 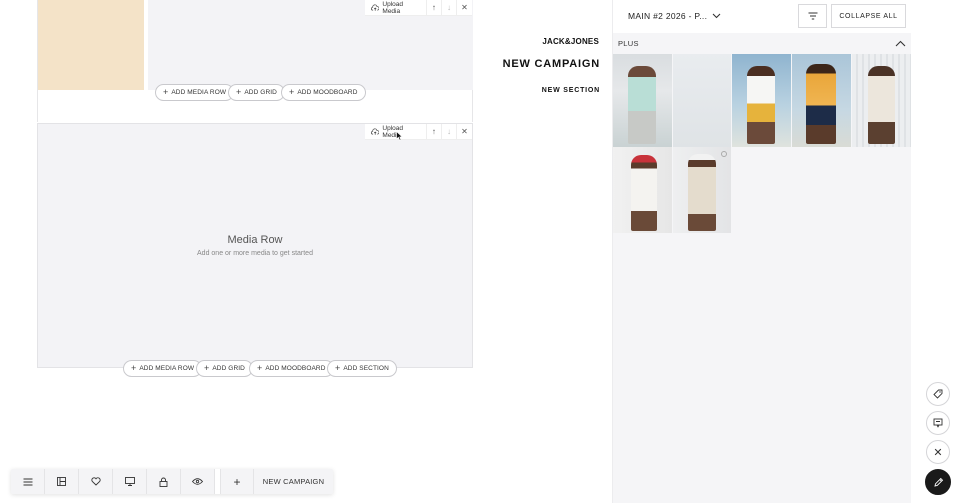 I want to click on add-campaign-button: +, so click(x=237, y=481).